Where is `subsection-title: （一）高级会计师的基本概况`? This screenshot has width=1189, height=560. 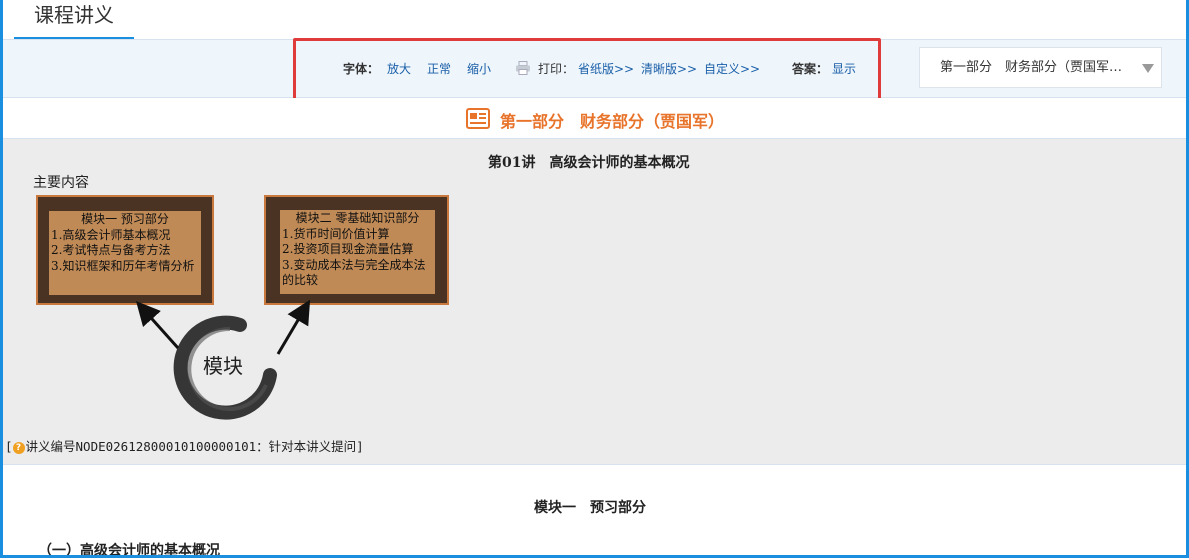 subsection-title: （一）高级会计师的基本概况 is located at coordinates (129, 551).